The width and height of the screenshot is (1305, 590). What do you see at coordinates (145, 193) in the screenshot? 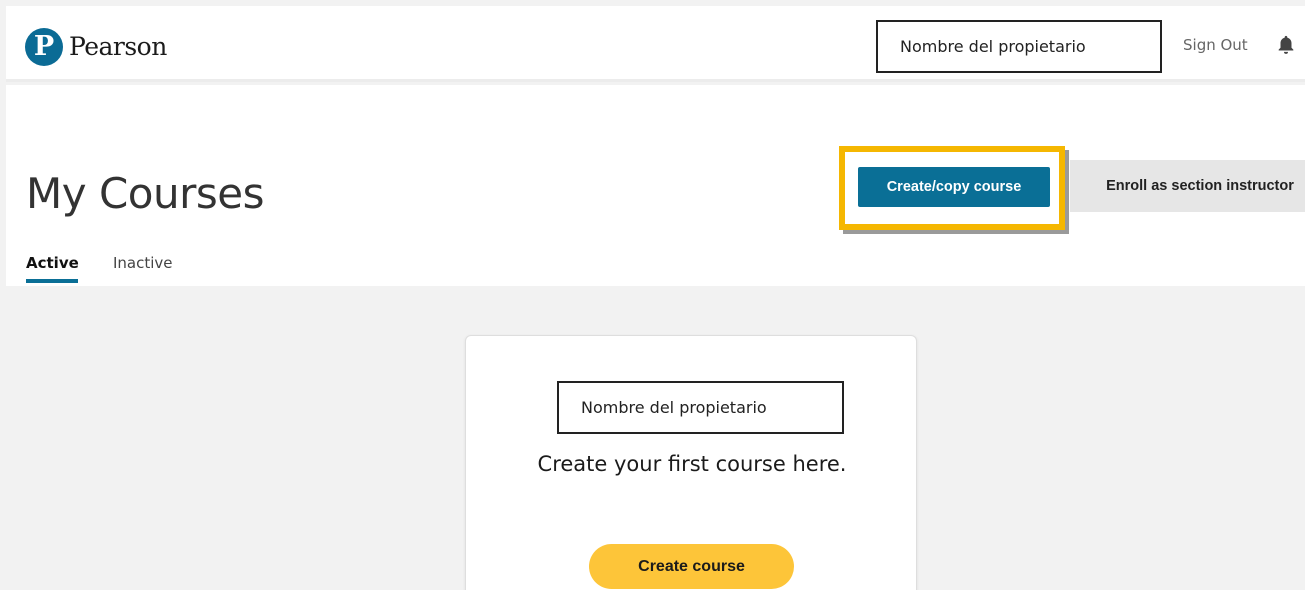
I see `page-title: My Courses` at bounding box center [145, 193].